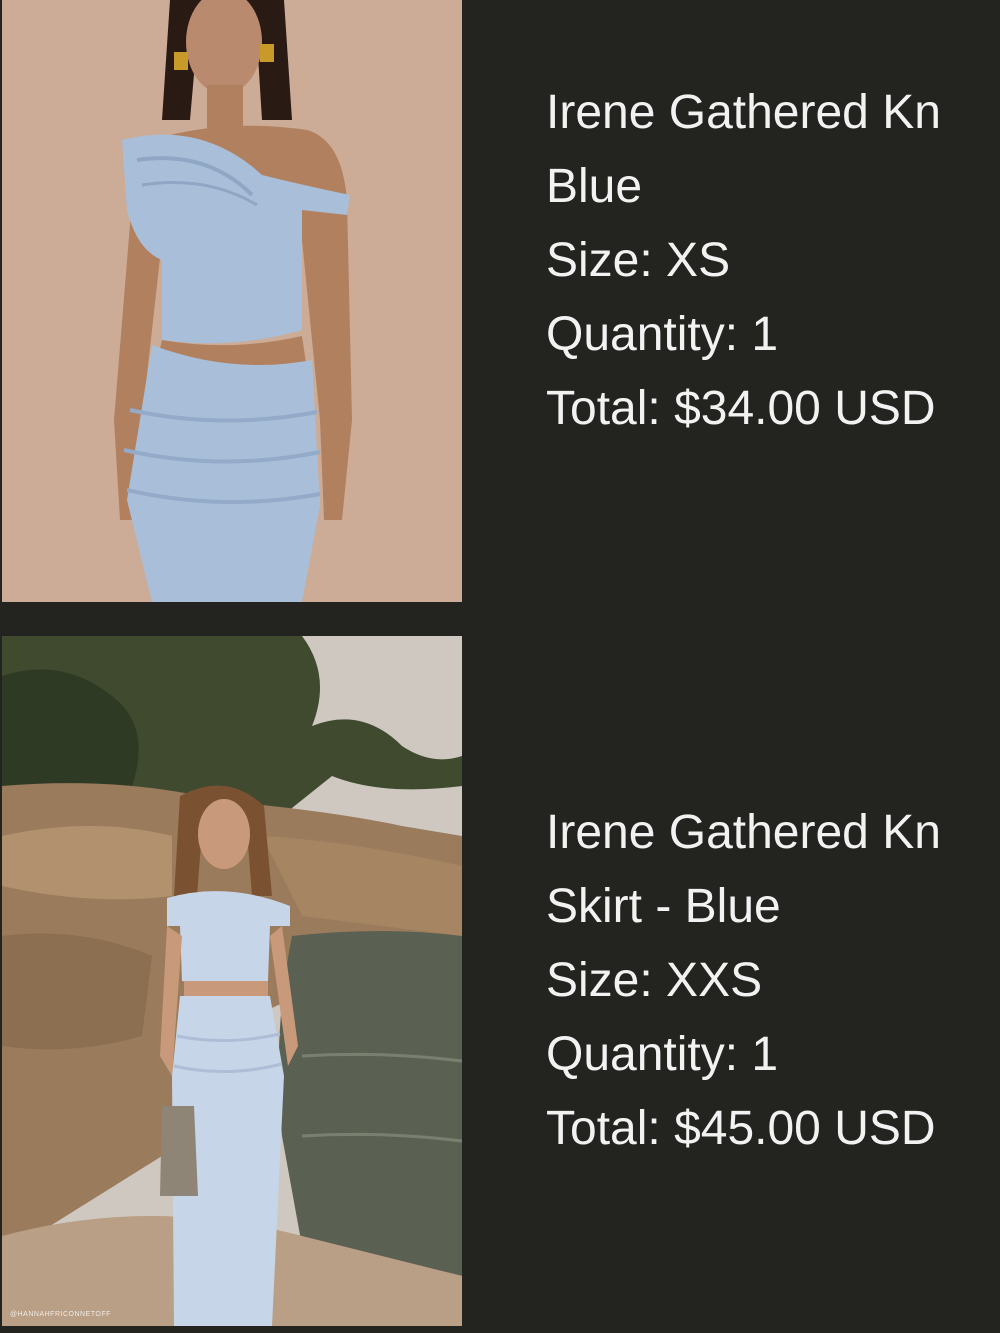  What do you see at coordinates (773, 907) in the screenshot?
I see `product-title-line2: Skirt - Blue` at bounding box center [773, 907].